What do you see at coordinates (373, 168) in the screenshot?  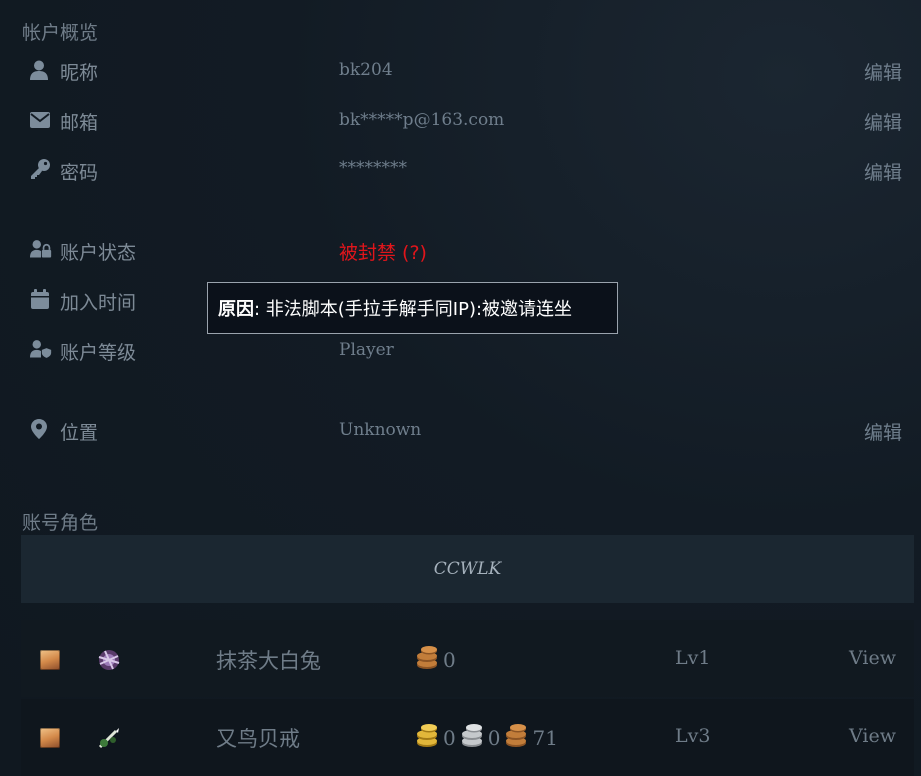 I see `password-value: ********` at bounding box center [373, 168].